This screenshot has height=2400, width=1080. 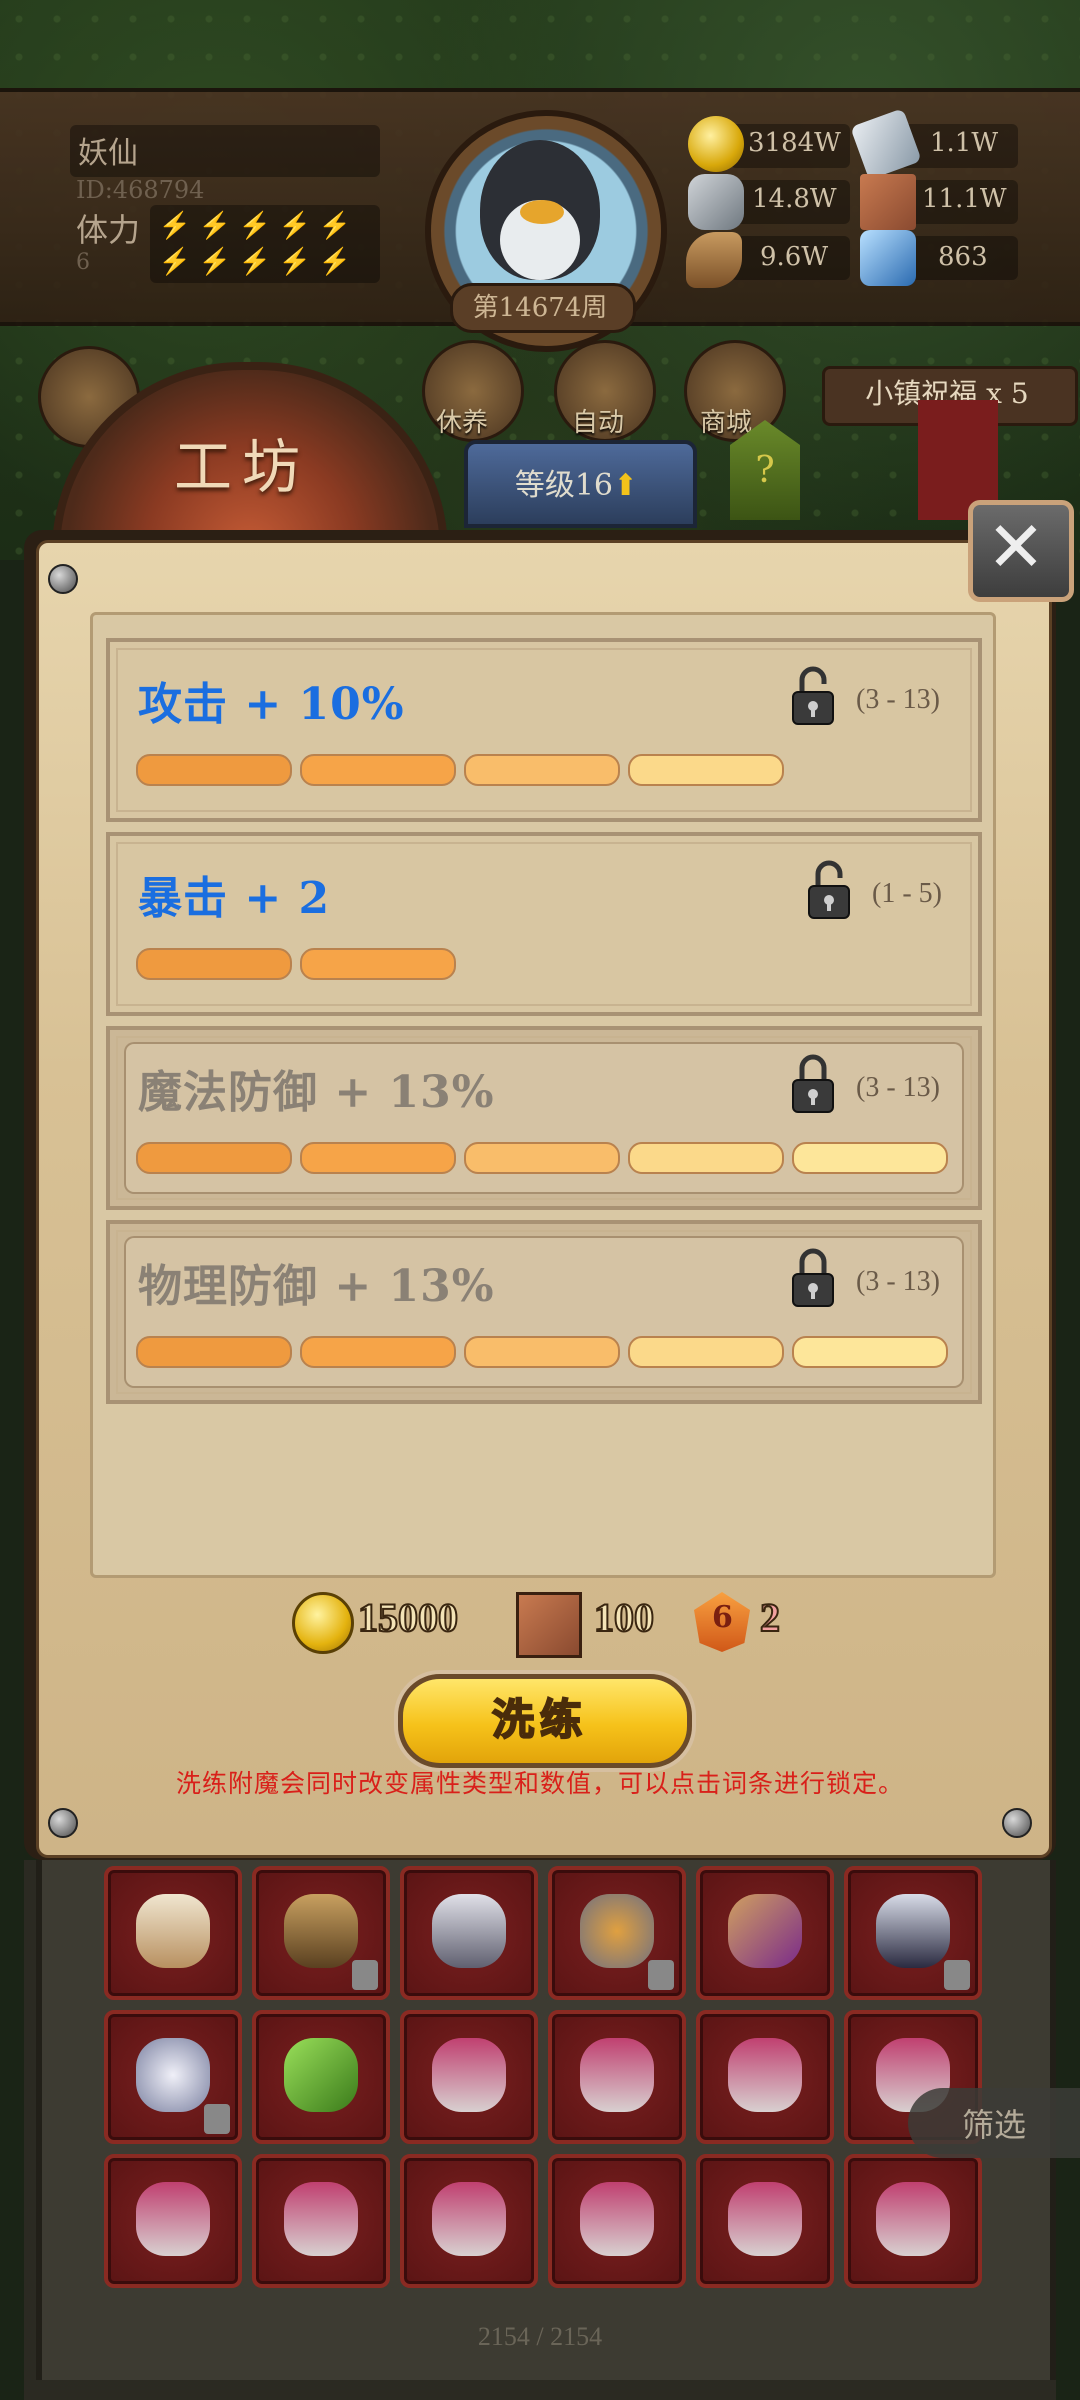 What do you see at coordinates (964, 143) in the screenshot?
I see `resource-iron-value: 1.1W` at bounding box center [964, 143].